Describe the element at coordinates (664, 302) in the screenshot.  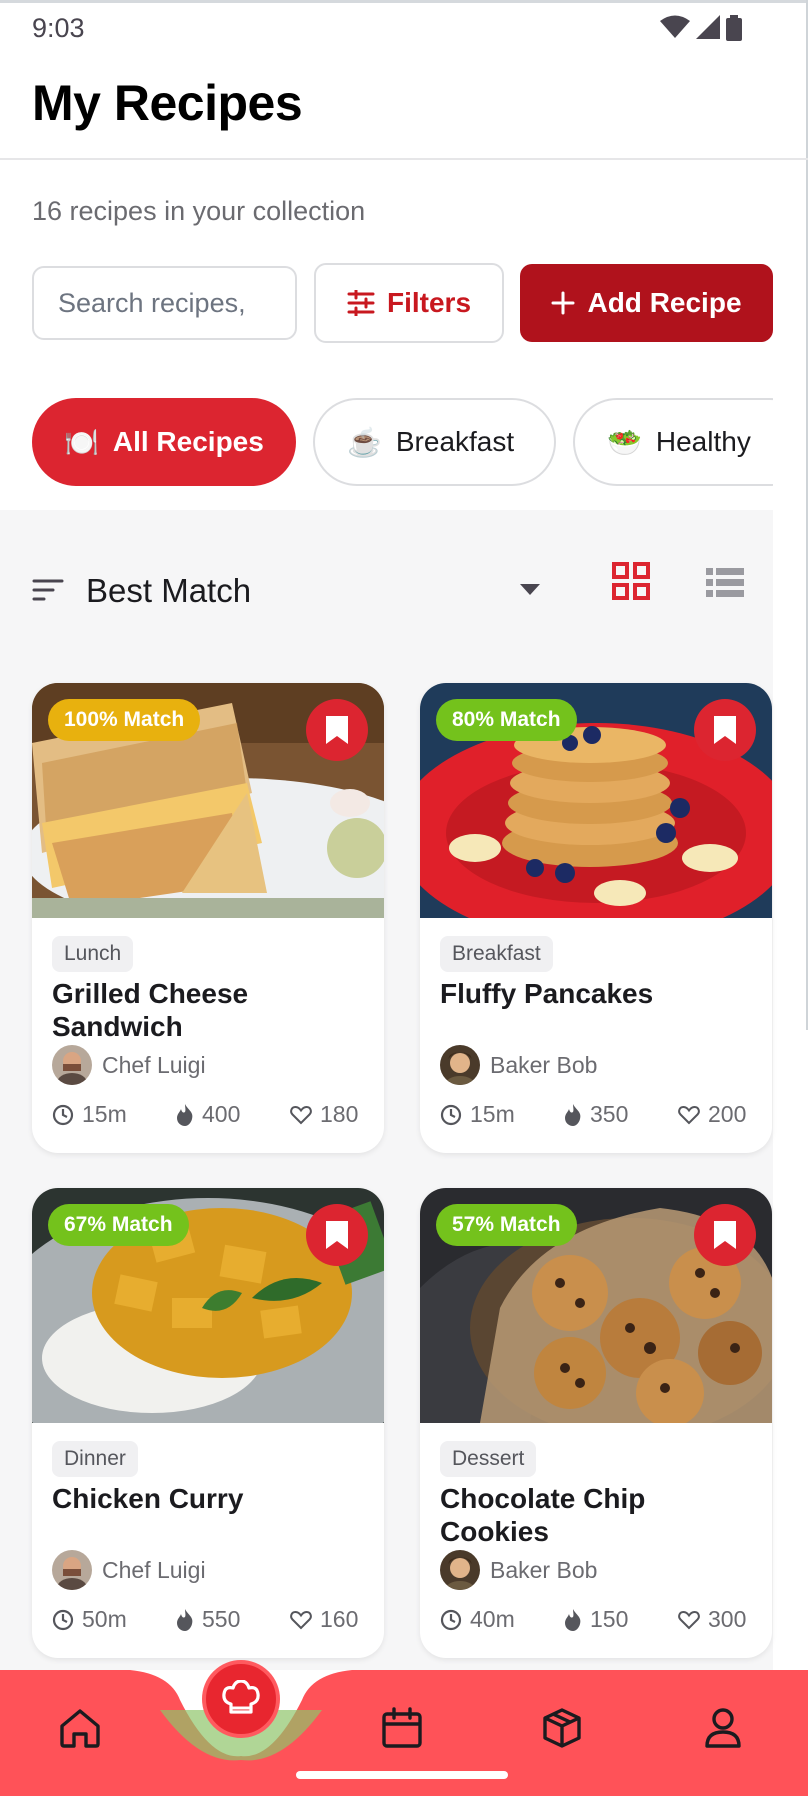
I see `add-recipe-label: Add Recipe` at that location.